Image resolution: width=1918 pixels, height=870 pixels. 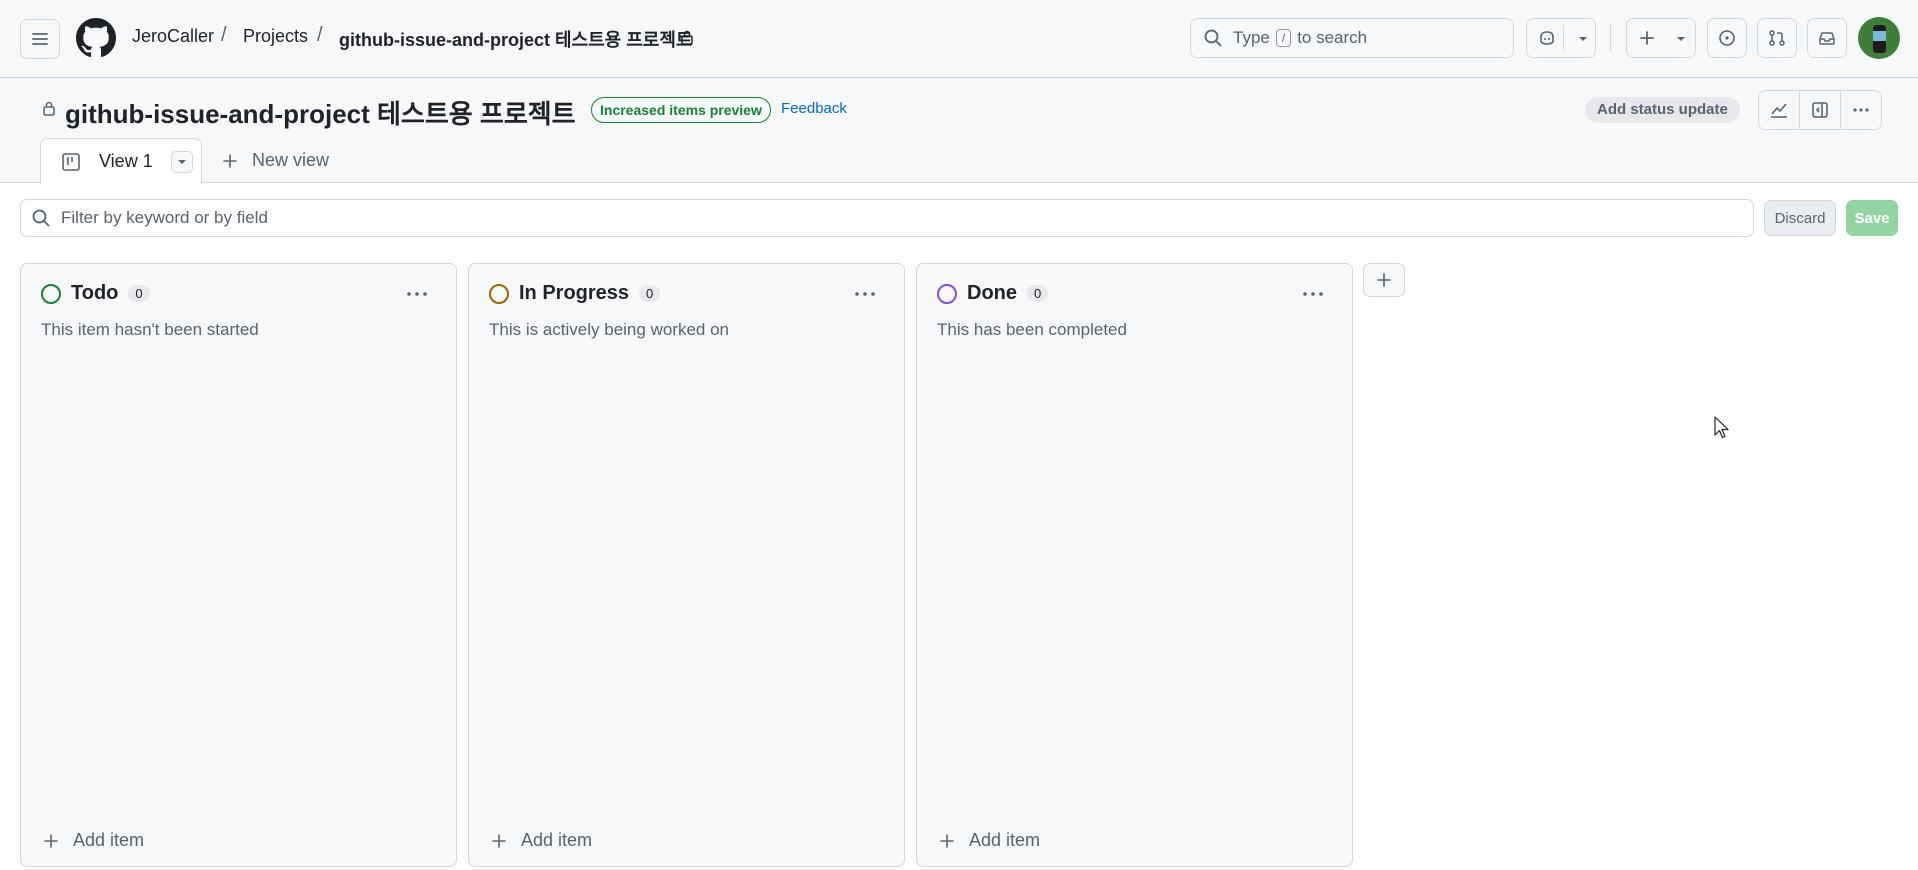 I want to click on side-panel-button, so click(x=1820, y=110).